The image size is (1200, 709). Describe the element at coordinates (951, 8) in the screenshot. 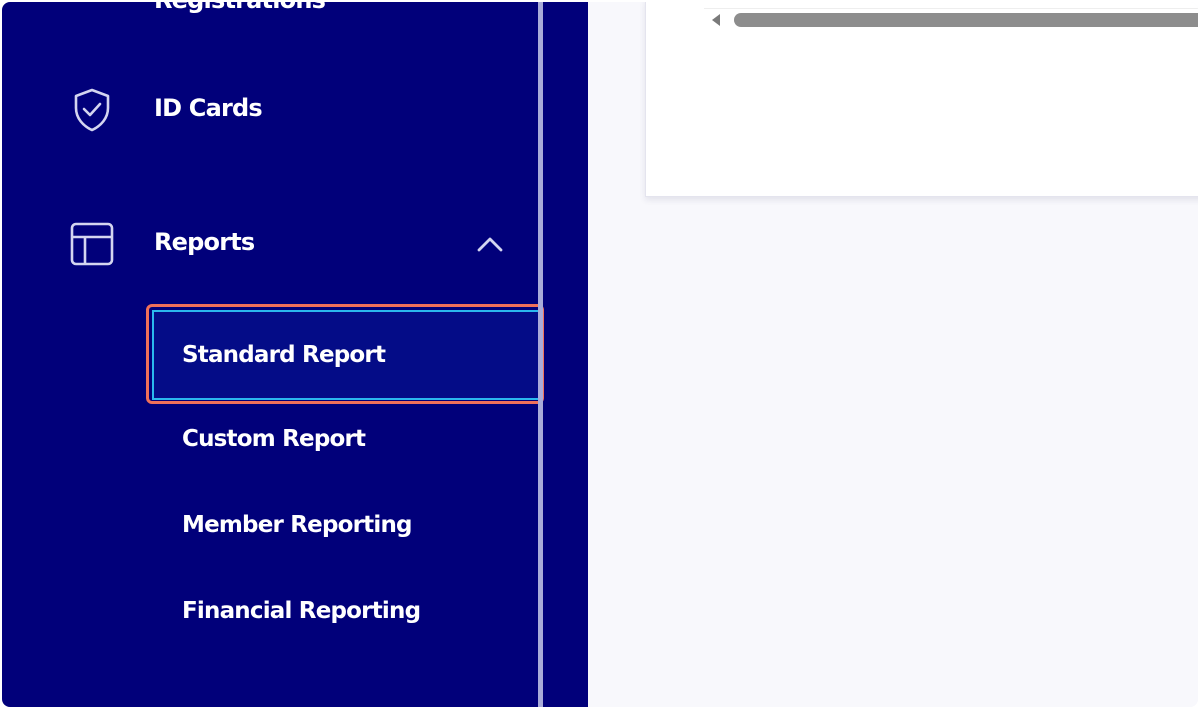

I see `scrollbar-track-divider` at that location.